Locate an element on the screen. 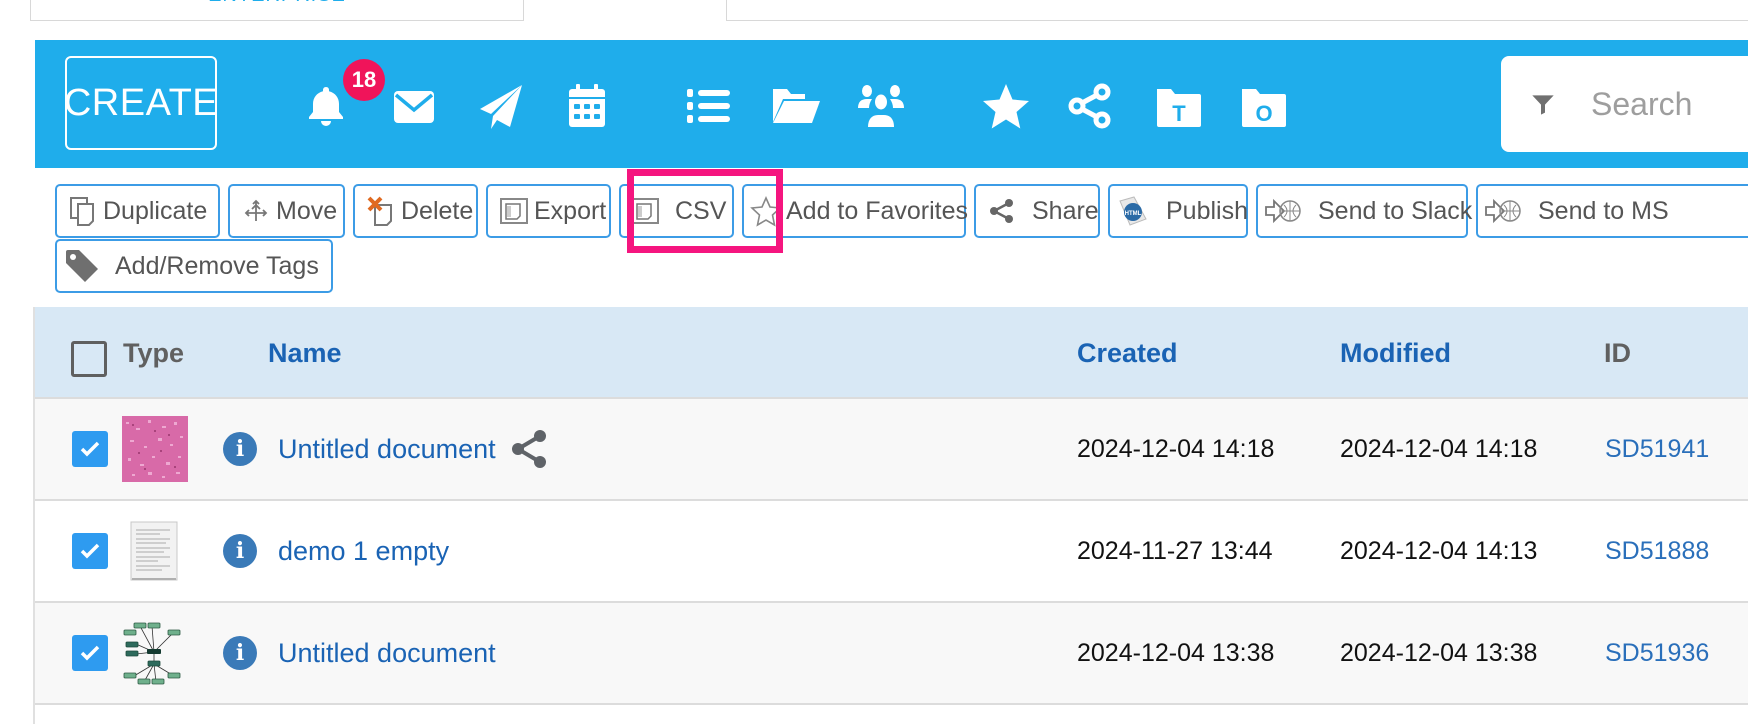 The image size is (1748, 724). paper-plane-icon is located at coordinates (501, 107).